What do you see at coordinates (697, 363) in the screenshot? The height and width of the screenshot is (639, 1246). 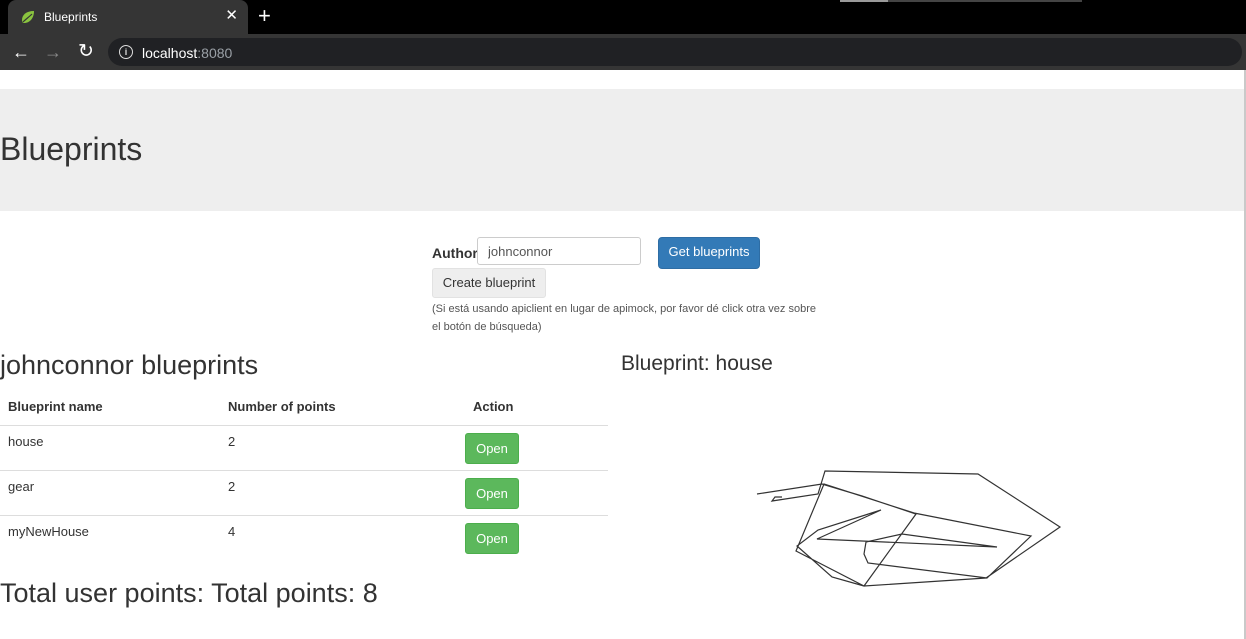 I see `canvas-title: Blueprint: house` at bounding box center [697, 363].